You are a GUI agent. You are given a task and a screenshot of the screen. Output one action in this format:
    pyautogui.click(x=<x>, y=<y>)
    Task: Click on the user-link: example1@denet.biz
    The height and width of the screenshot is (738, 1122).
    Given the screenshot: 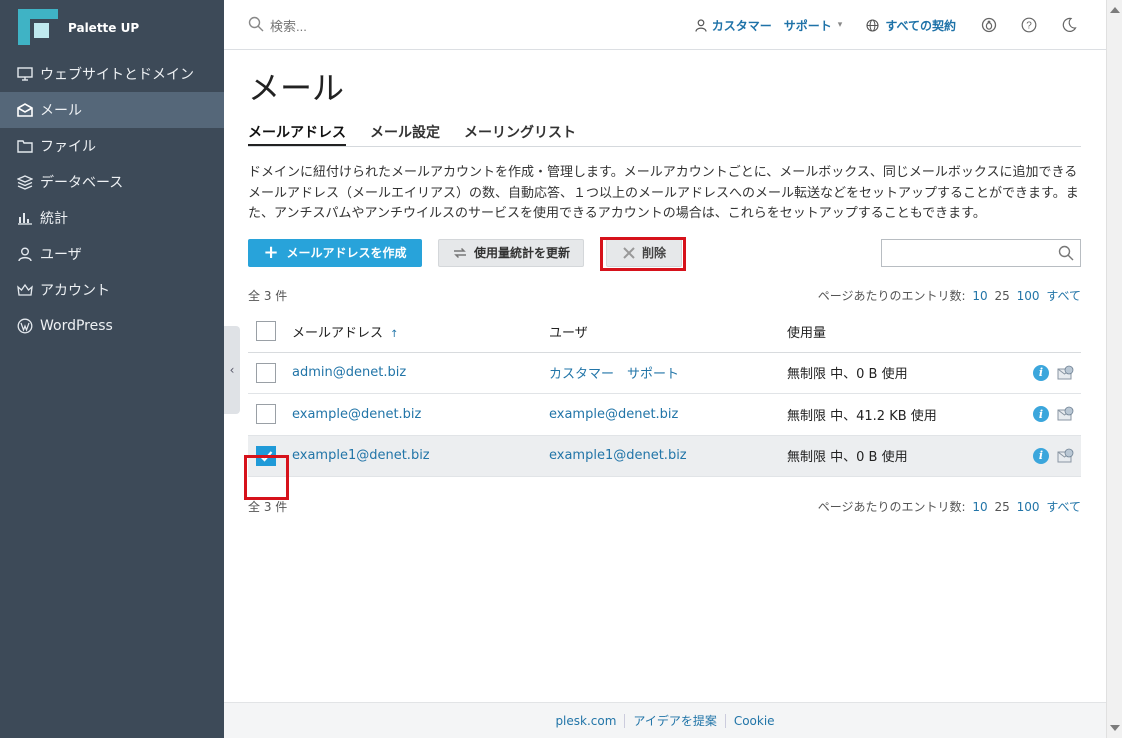 What is the action you would take?
    pyautogui.click(x=618, y=455)
    